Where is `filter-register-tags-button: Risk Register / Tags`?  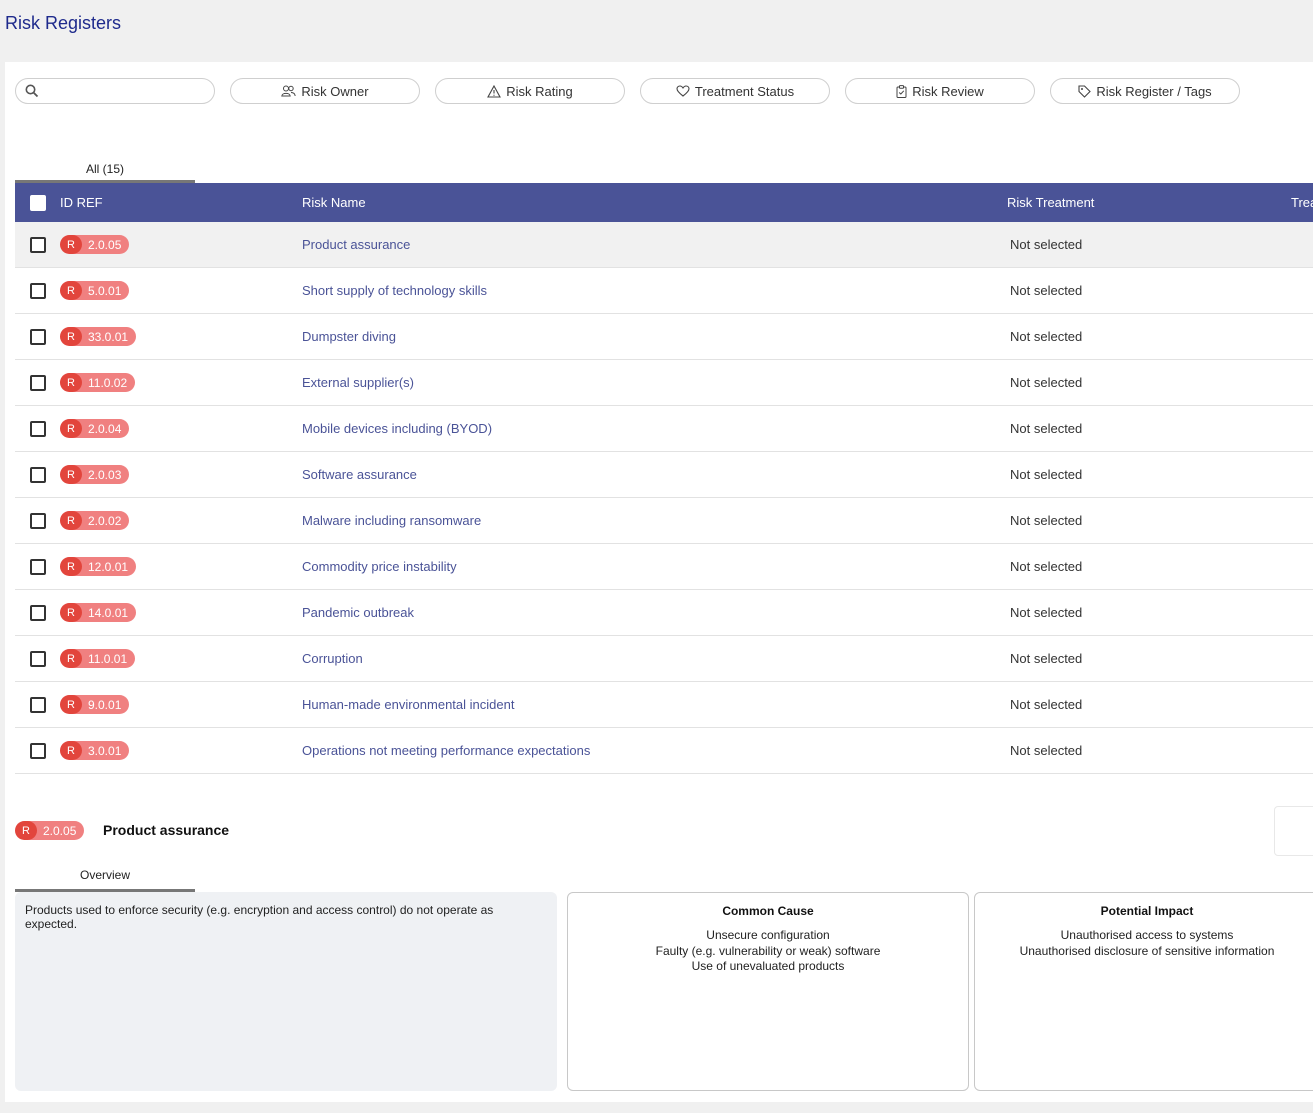
filter-register-tags-button: Risk Register / Tags is located at coordinates (1145, 91).